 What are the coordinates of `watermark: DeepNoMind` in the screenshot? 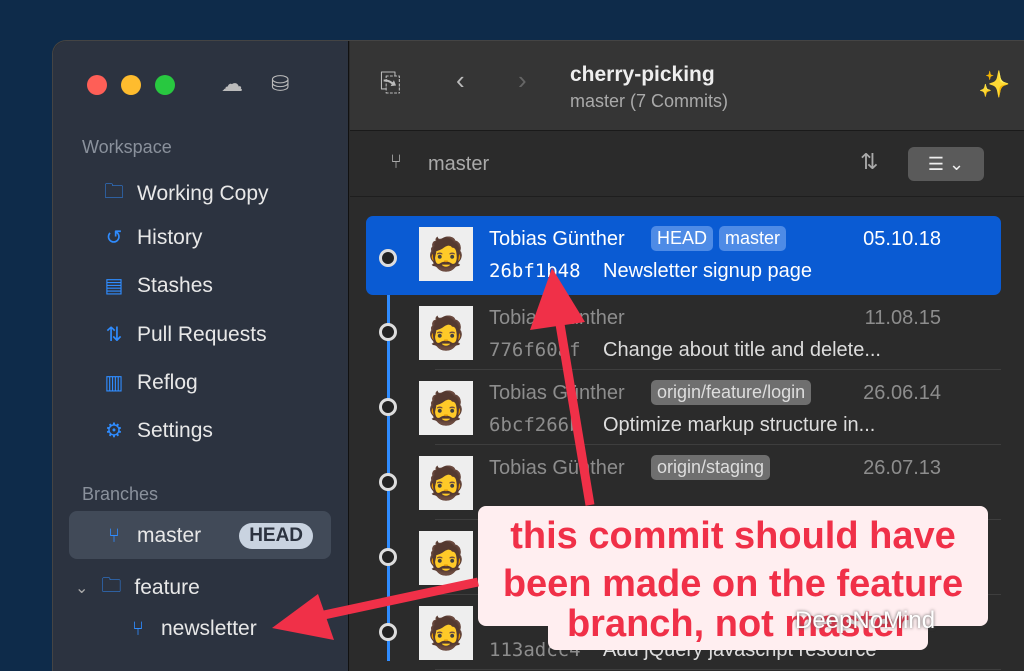 It's located at (865, 620).